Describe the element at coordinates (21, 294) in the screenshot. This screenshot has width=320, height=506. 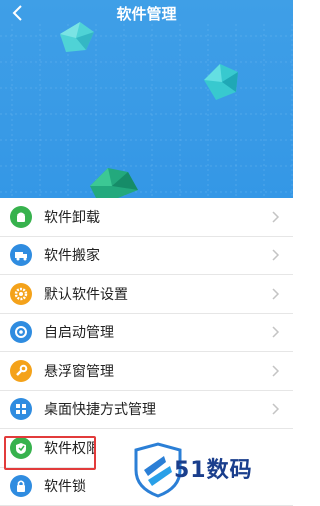
I see `gear-icon` at that location.